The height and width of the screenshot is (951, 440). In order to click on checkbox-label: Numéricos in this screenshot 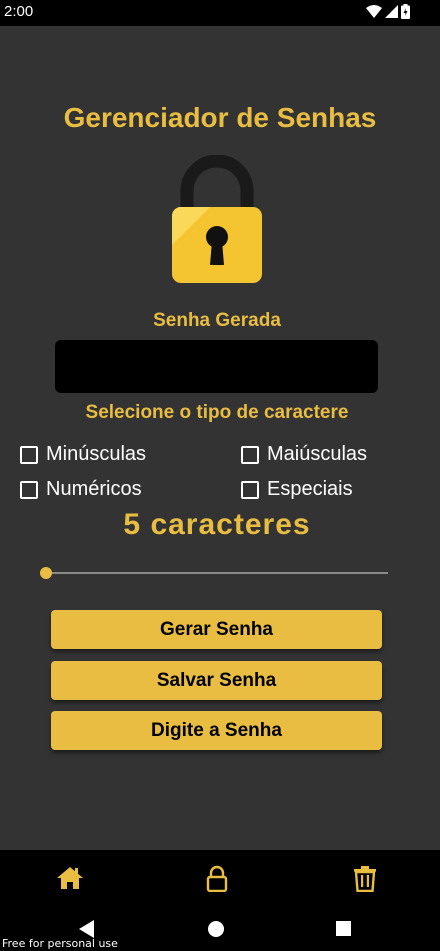, I will do `click(94, 489)`.